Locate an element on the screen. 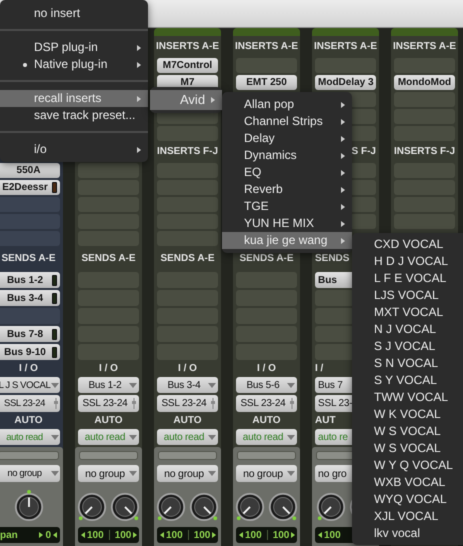 Image resolution: width=463 pixels, height=546 pixels. input-selector: Bus 3-4 is located at coordinates (187, 385).